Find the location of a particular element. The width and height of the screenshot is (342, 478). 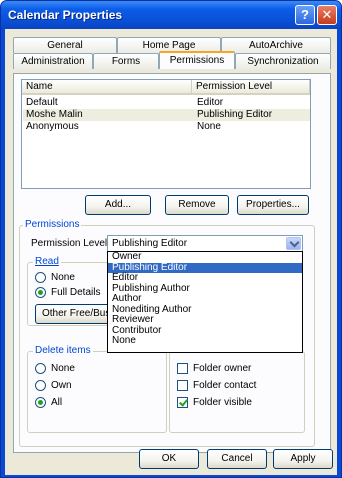

column-header-name: Name is located at coordinates (107, 87).